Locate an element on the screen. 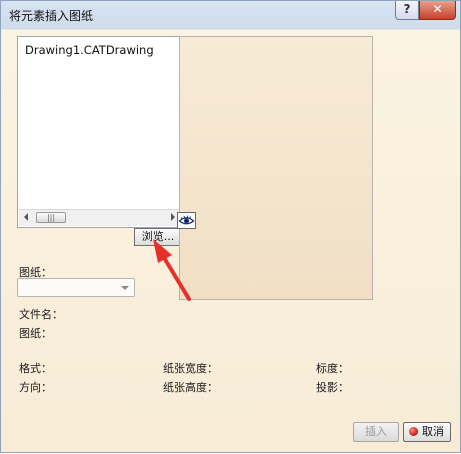 This screenshot has height=454, width=461. scroll-left-icon is located at coordinates (26, 217).